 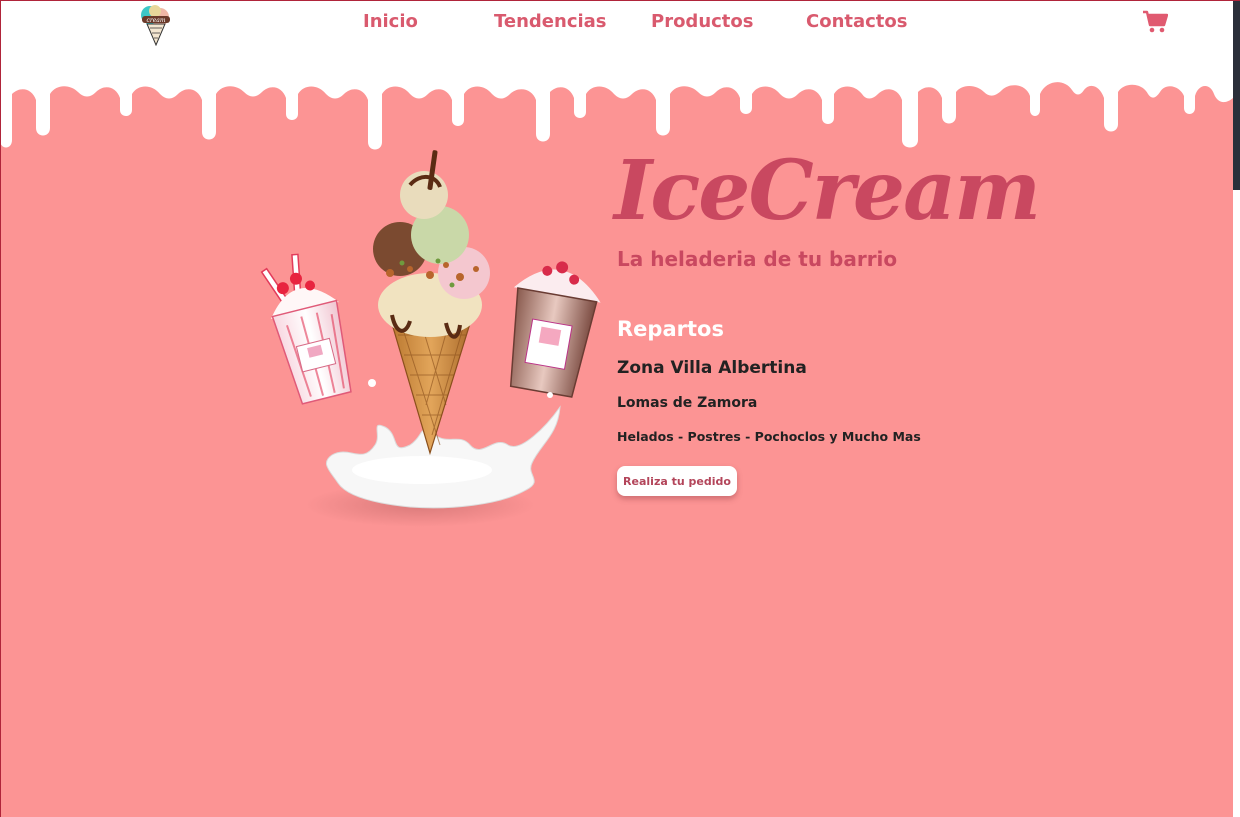 I want to click on nav-inicio: Inicio, so click(x=390, y=21).